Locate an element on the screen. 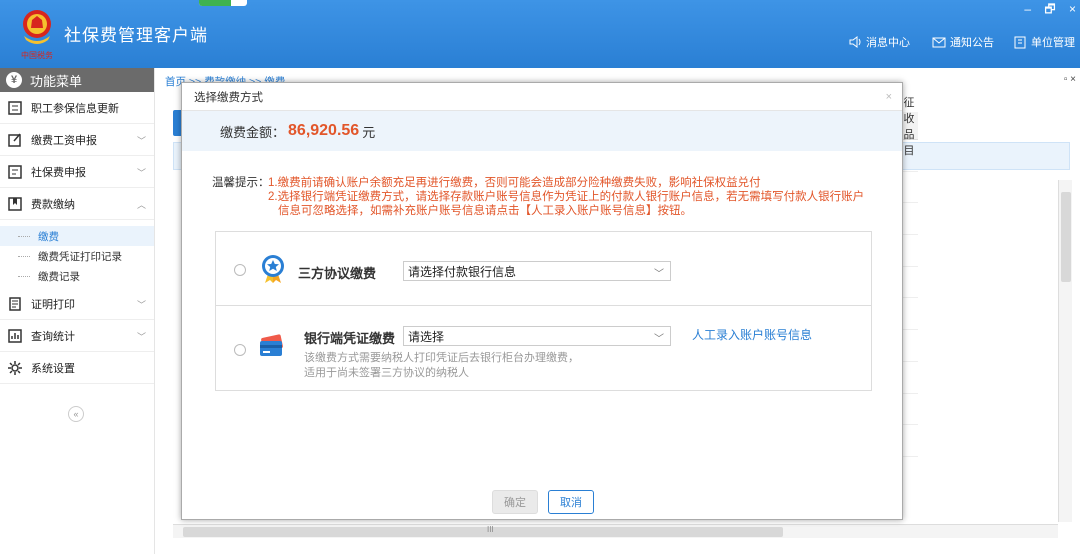 This screenshot has width=1080, height=554. sidebar-item-certificate-print: 证明打印 ﹀ is located at coordinates (77, 304).